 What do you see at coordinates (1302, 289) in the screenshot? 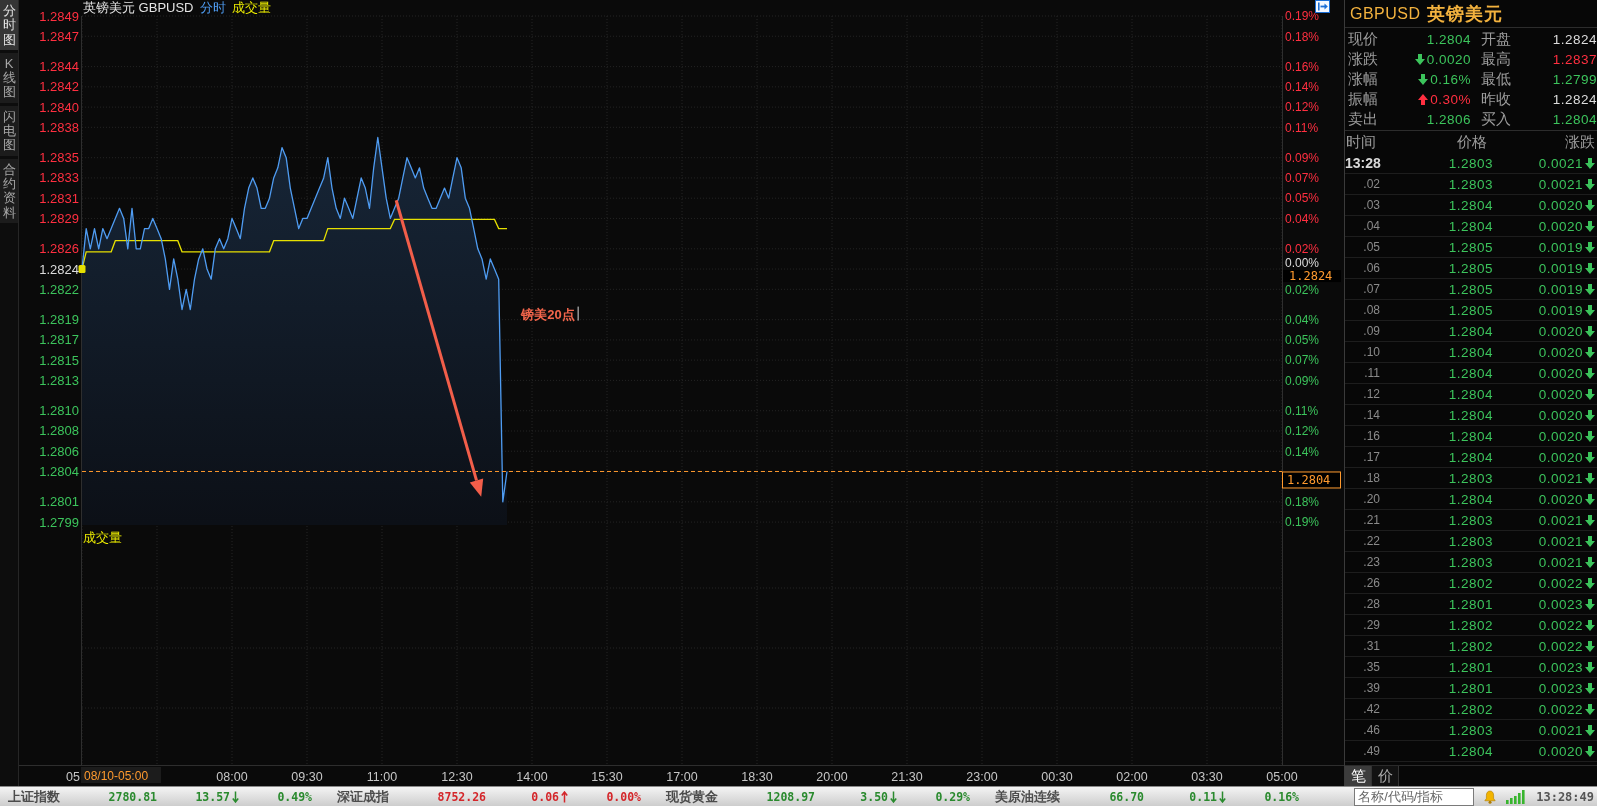
I see `percent-axis-label: 0.02%` at bounding box center [1302, 289].